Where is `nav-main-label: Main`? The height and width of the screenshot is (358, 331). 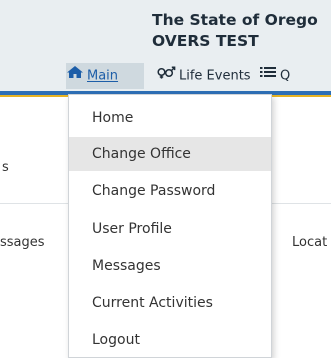
nav-main-label: Main is located at coordinates (103, 76).